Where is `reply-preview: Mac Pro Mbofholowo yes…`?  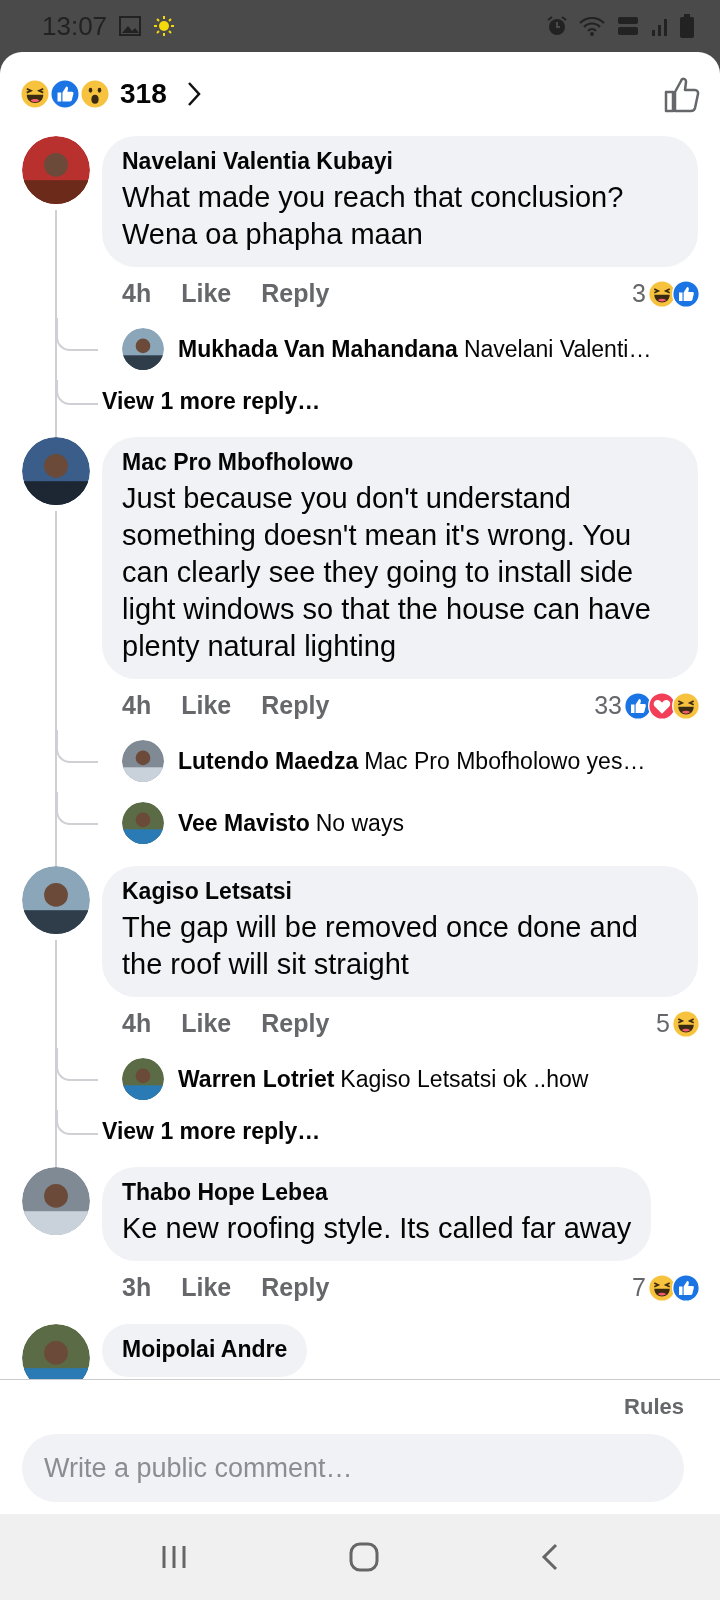 reply-preview: Mac Pro Mbofholowo yes… is located at coordinates (505, 761).